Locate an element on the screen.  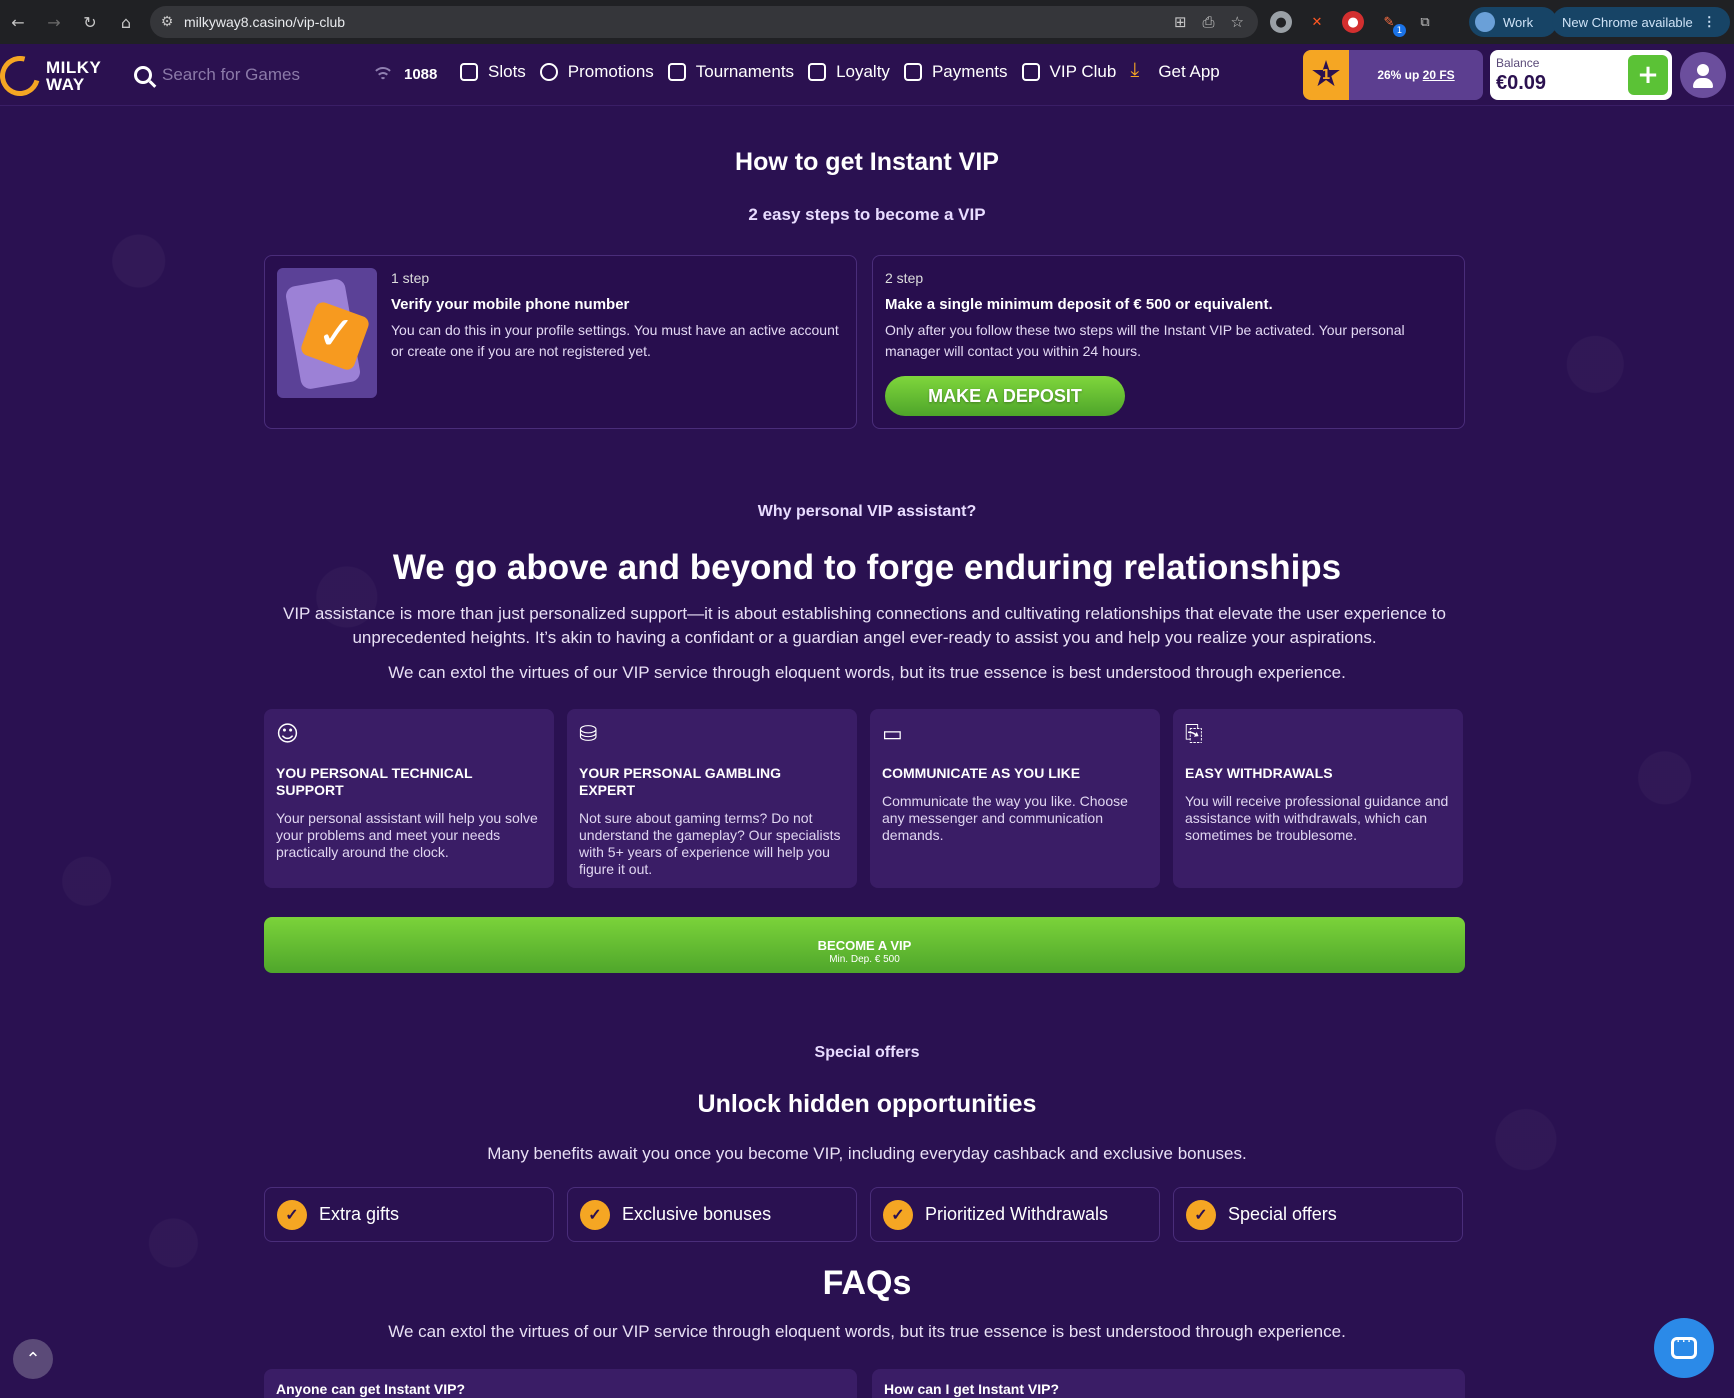
balance-value: €0.09 is located at coordinates (1521, 83).